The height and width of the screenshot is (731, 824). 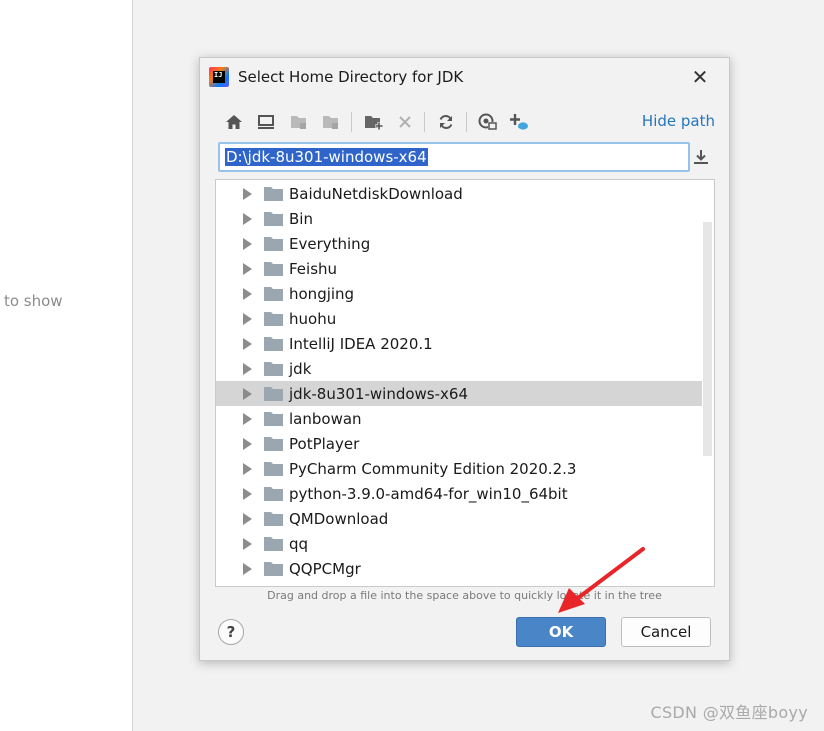 What do you see at coordinates (459, 343) in the screenshot?
I see `tree-row: IntelliJ IDEA 2020.1` at bounding box center [459, 343].